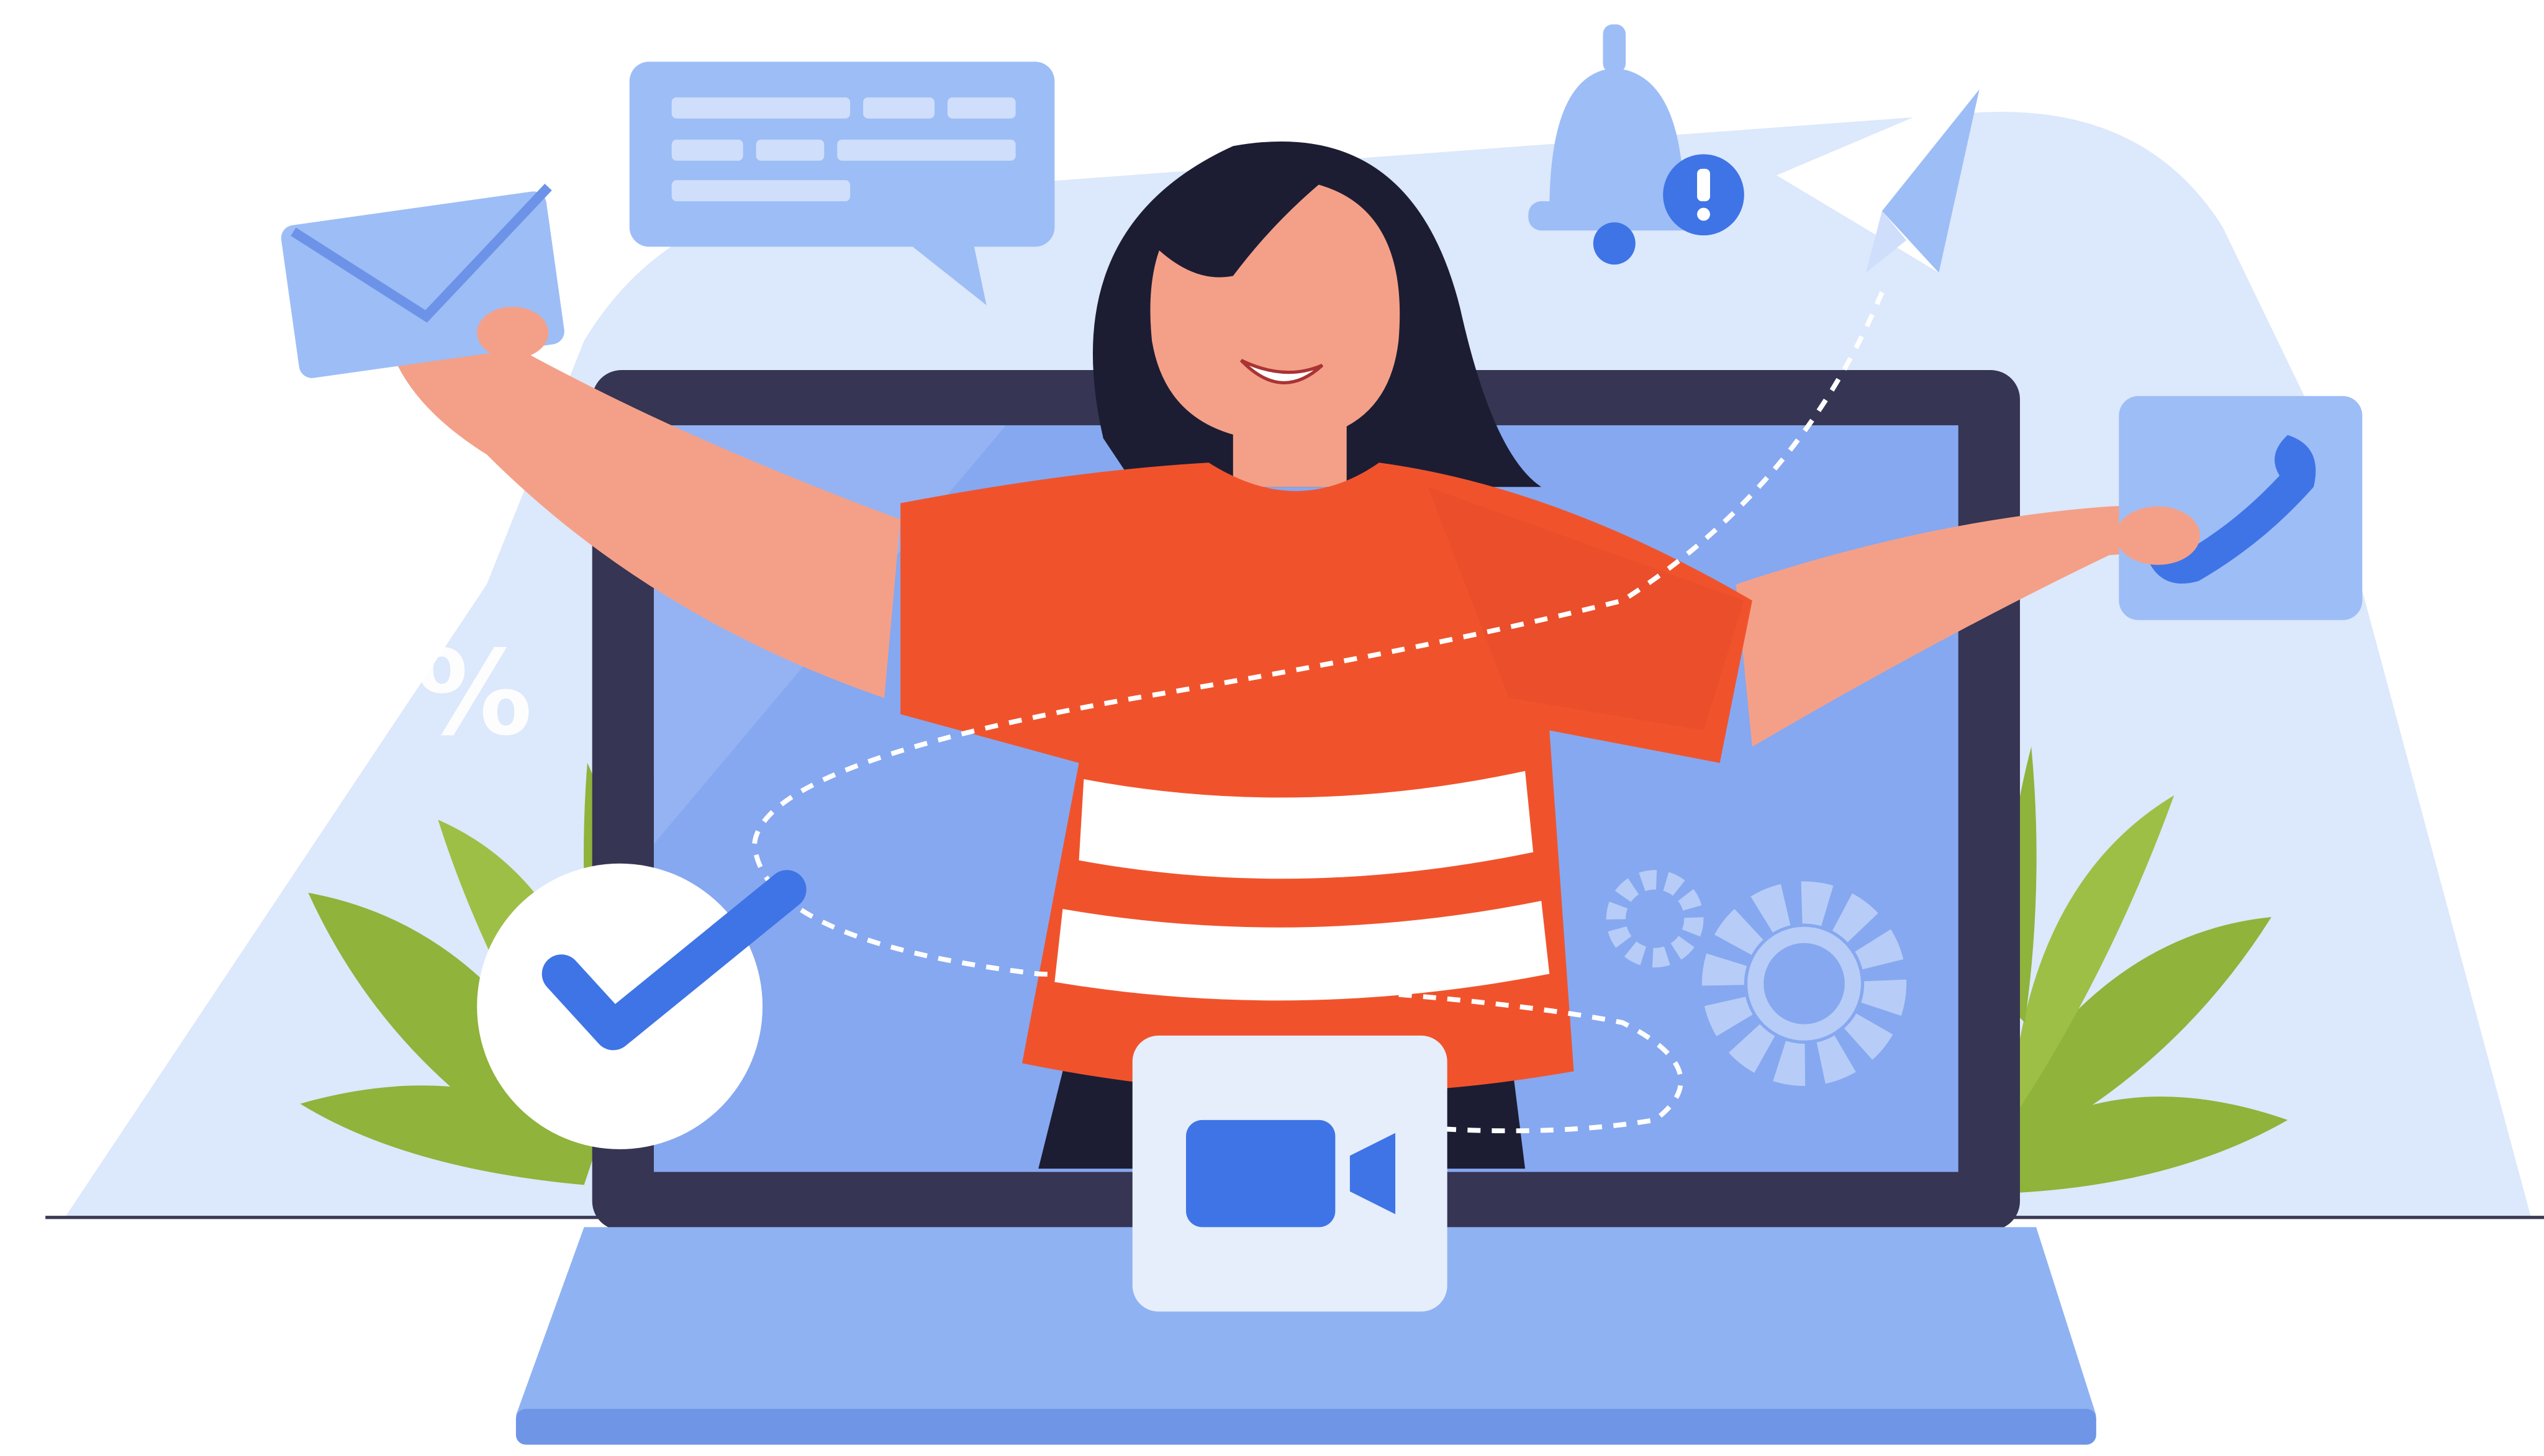 The height and width of the screenshot is (1456, 2544). I want to click on envelope-icon, so click(422, 280).